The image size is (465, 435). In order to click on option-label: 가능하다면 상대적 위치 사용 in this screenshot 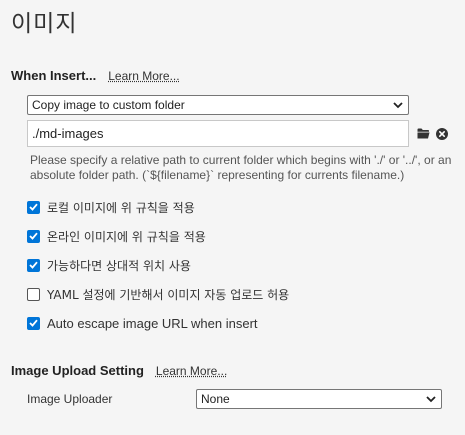, I will do `click(119, 265)`.